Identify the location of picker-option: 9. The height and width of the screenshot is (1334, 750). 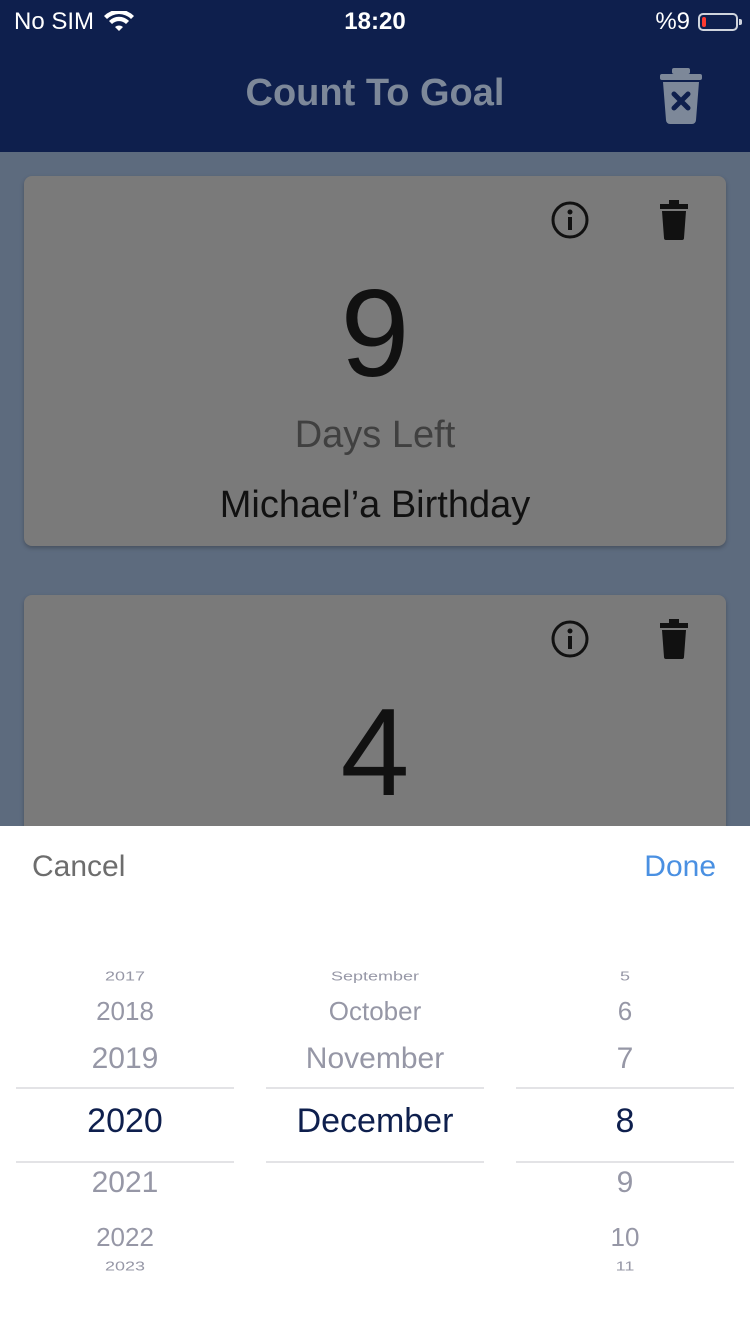
(625, 1183).